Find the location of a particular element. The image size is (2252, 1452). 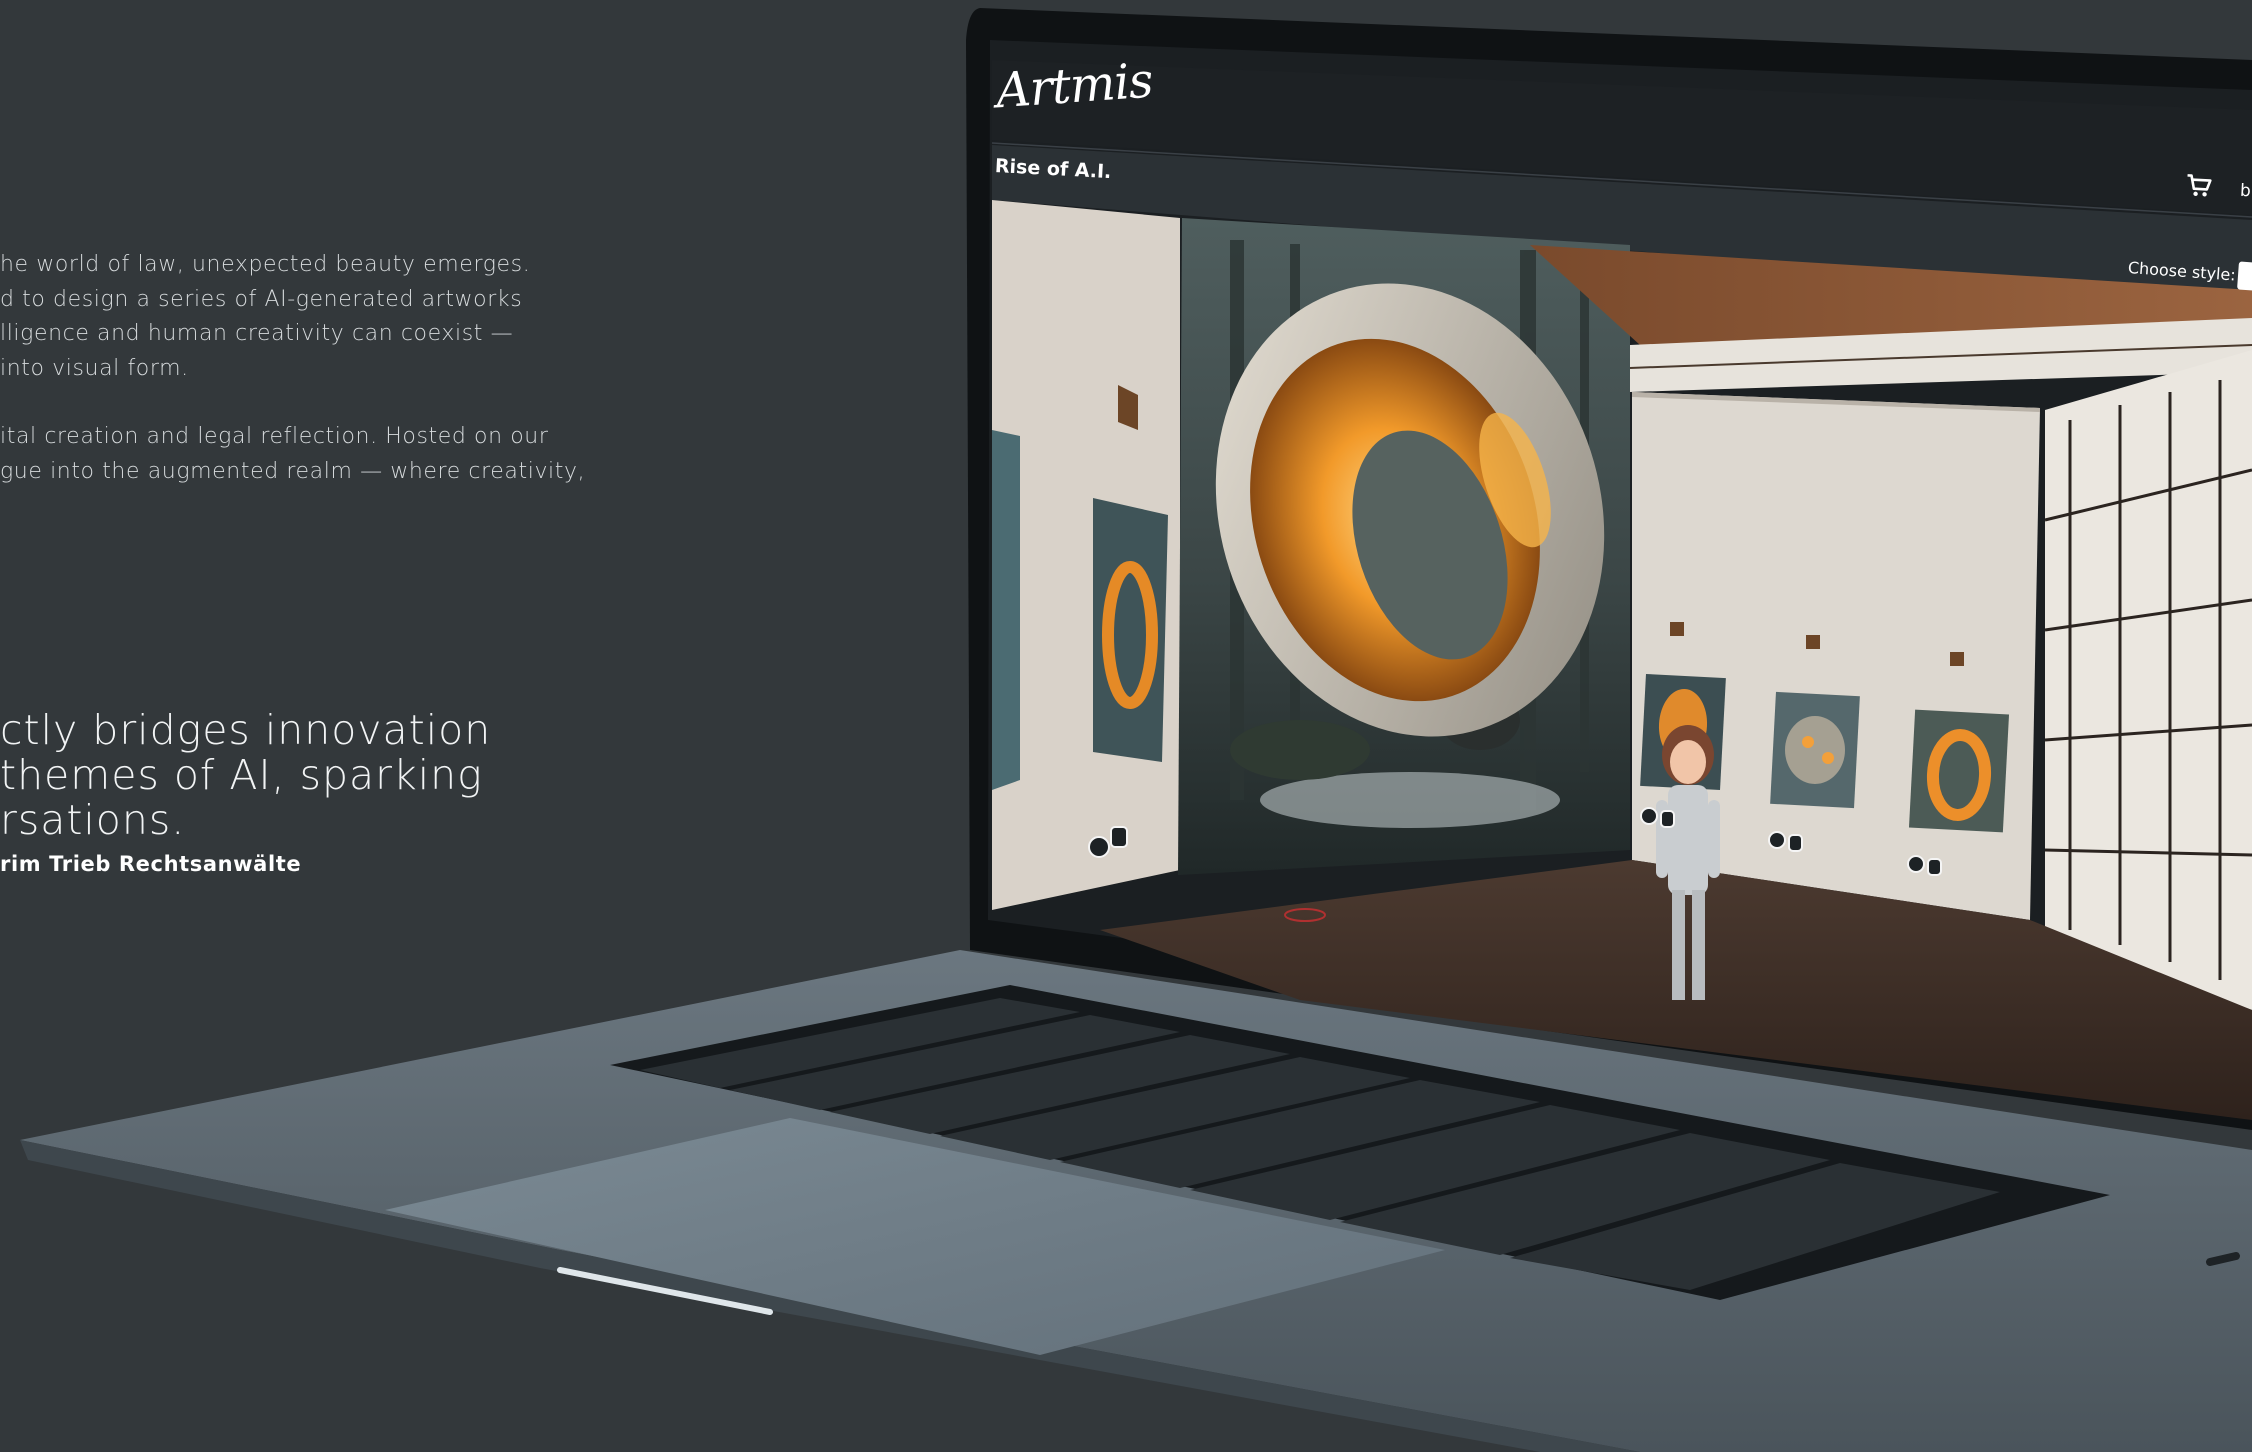

cart-icon is located at coordinates (2198, 185).